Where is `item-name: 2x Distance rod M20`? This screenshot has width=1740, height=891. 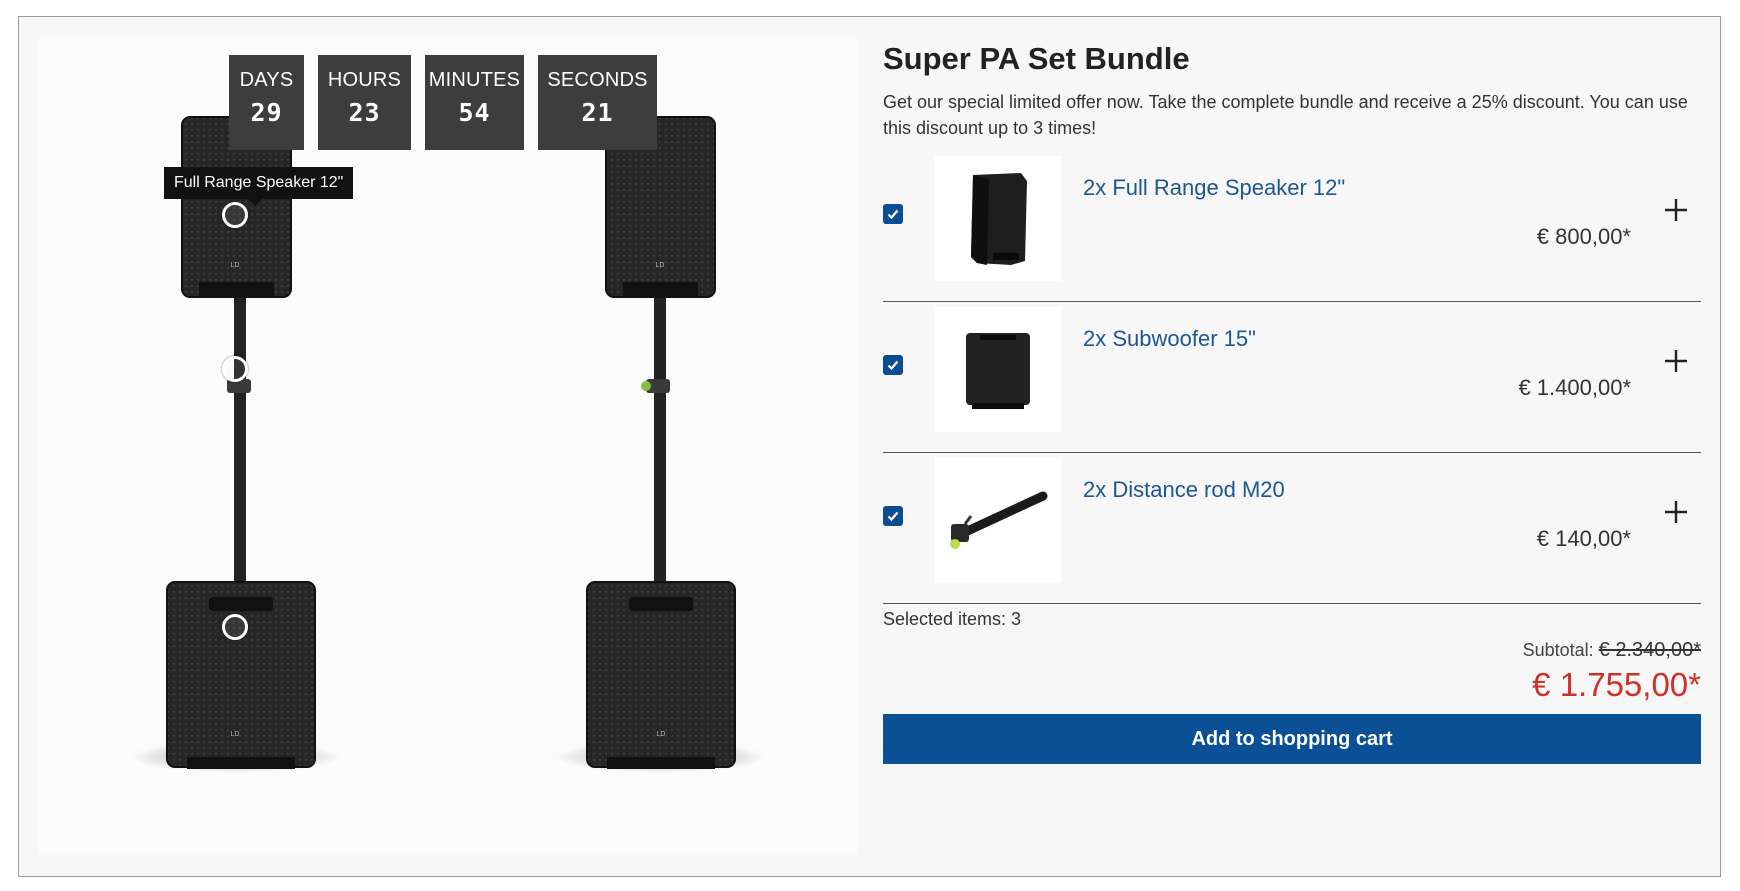 item-name: 2x Distance rod M20 is located at coordinates (1184, 490).